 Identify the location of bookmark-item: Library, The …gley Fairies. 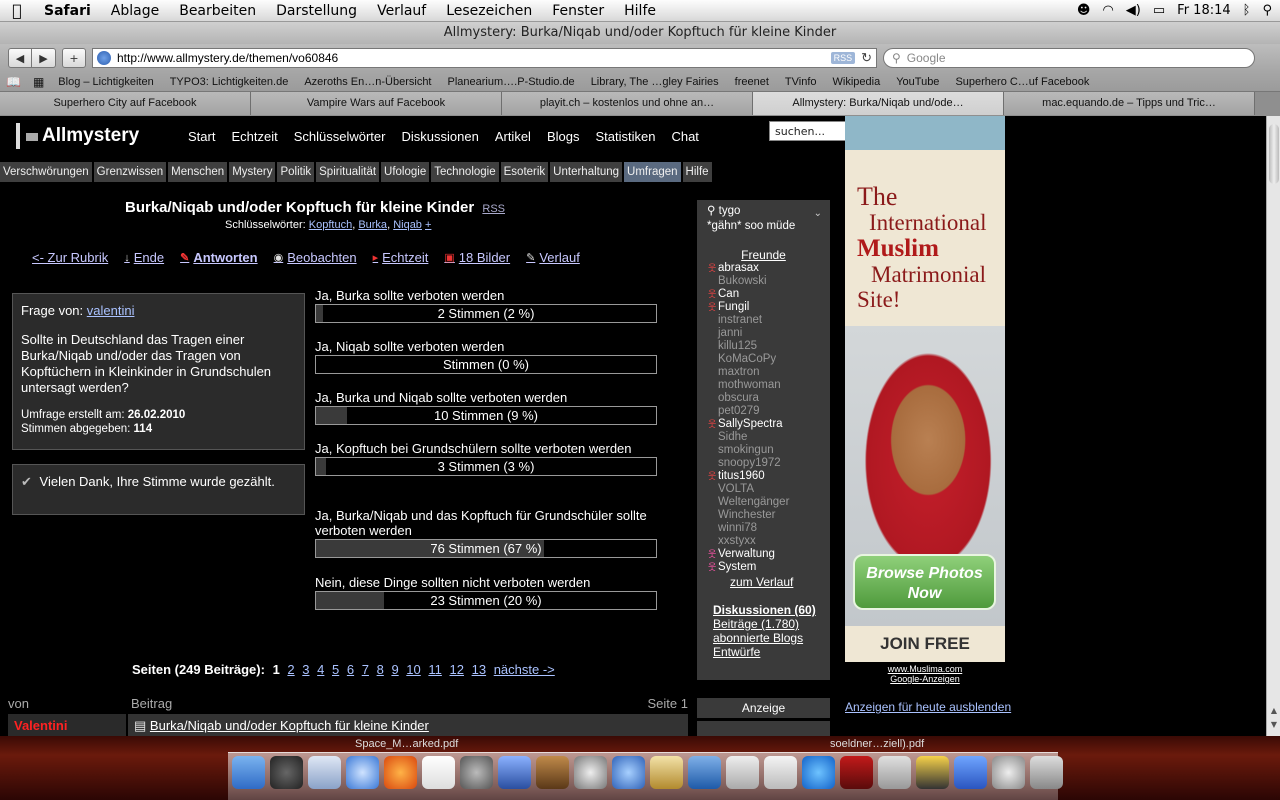
(655, 82).